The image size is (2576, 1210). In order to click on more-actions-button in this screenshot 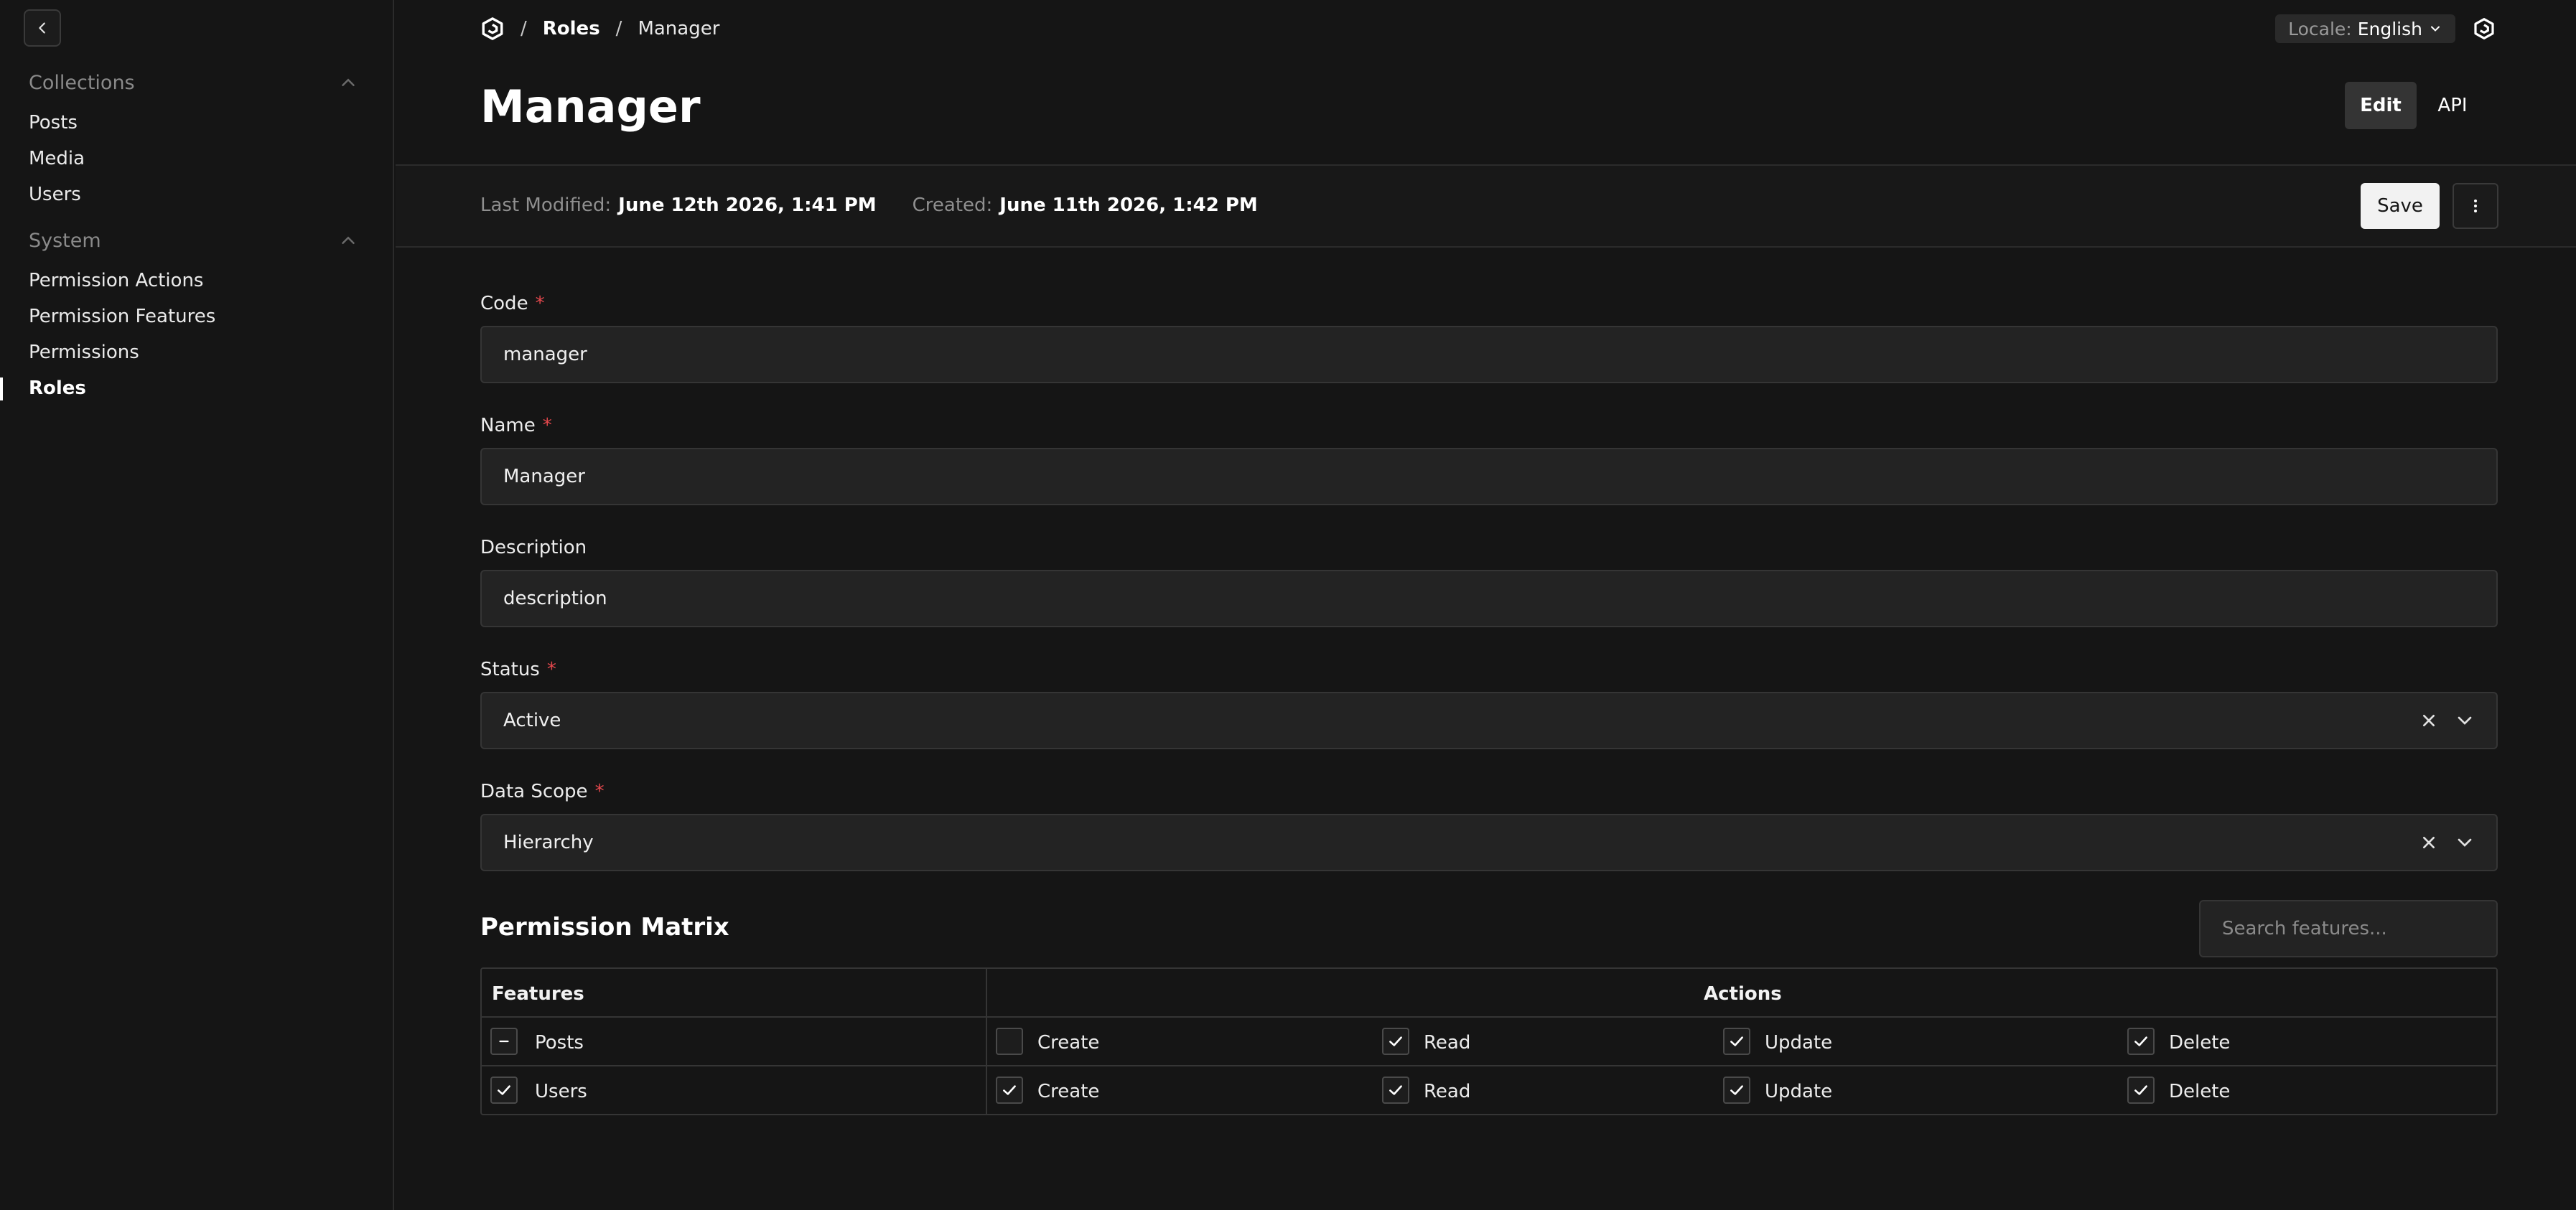, I will do `click(2475, 206)`.